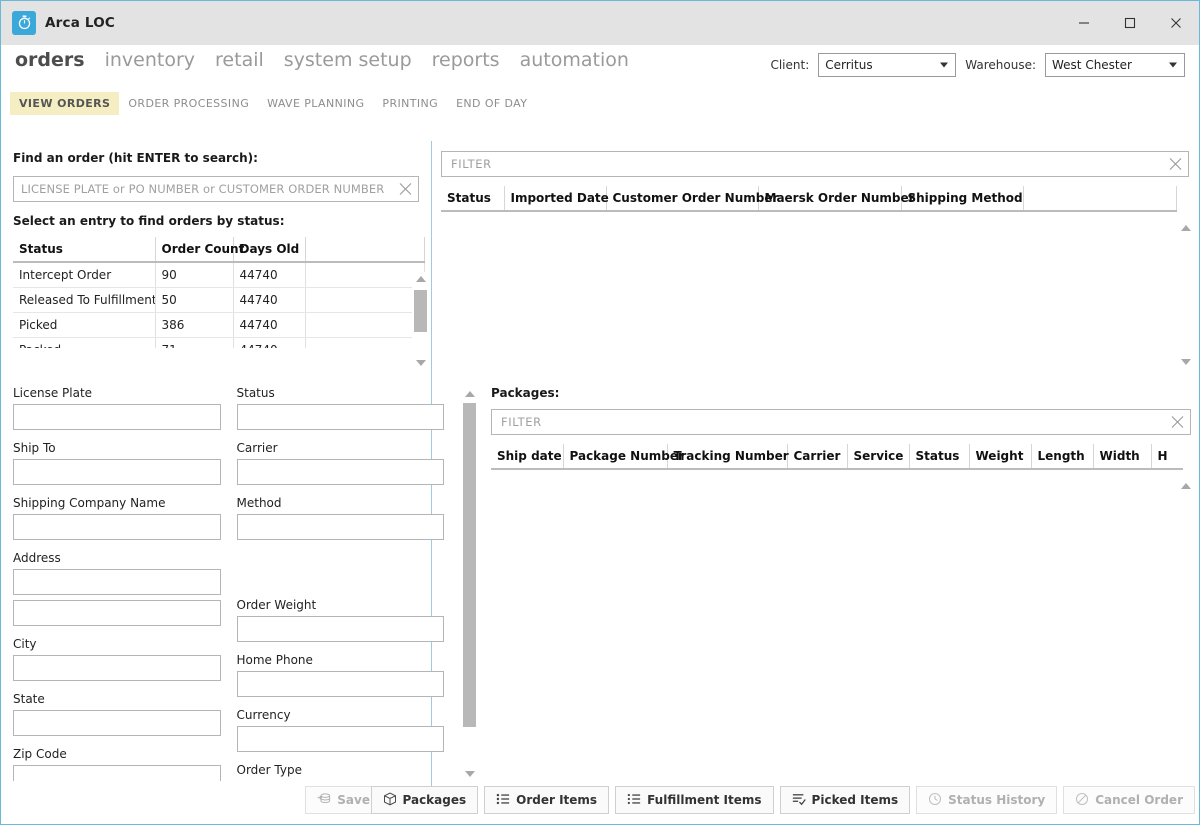 The image size is (1200, 825). I want to click on status-table-scrollbar, so click(420, 321).